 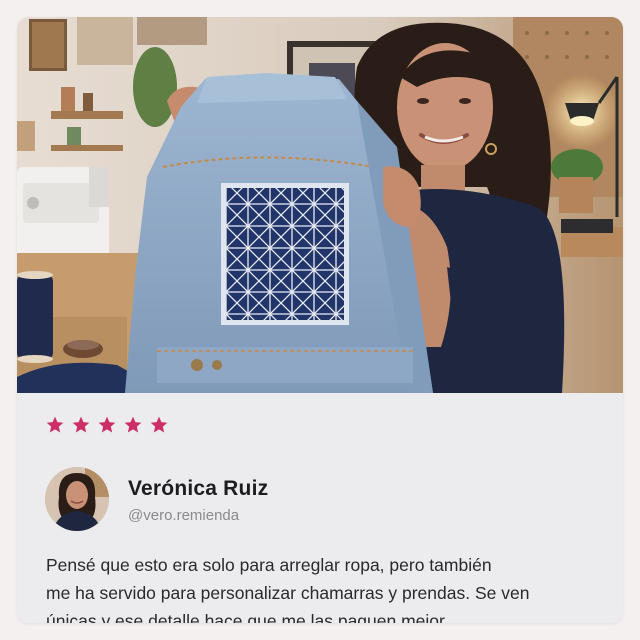 I want to click on thread-spool, so click(x=35, y=317).